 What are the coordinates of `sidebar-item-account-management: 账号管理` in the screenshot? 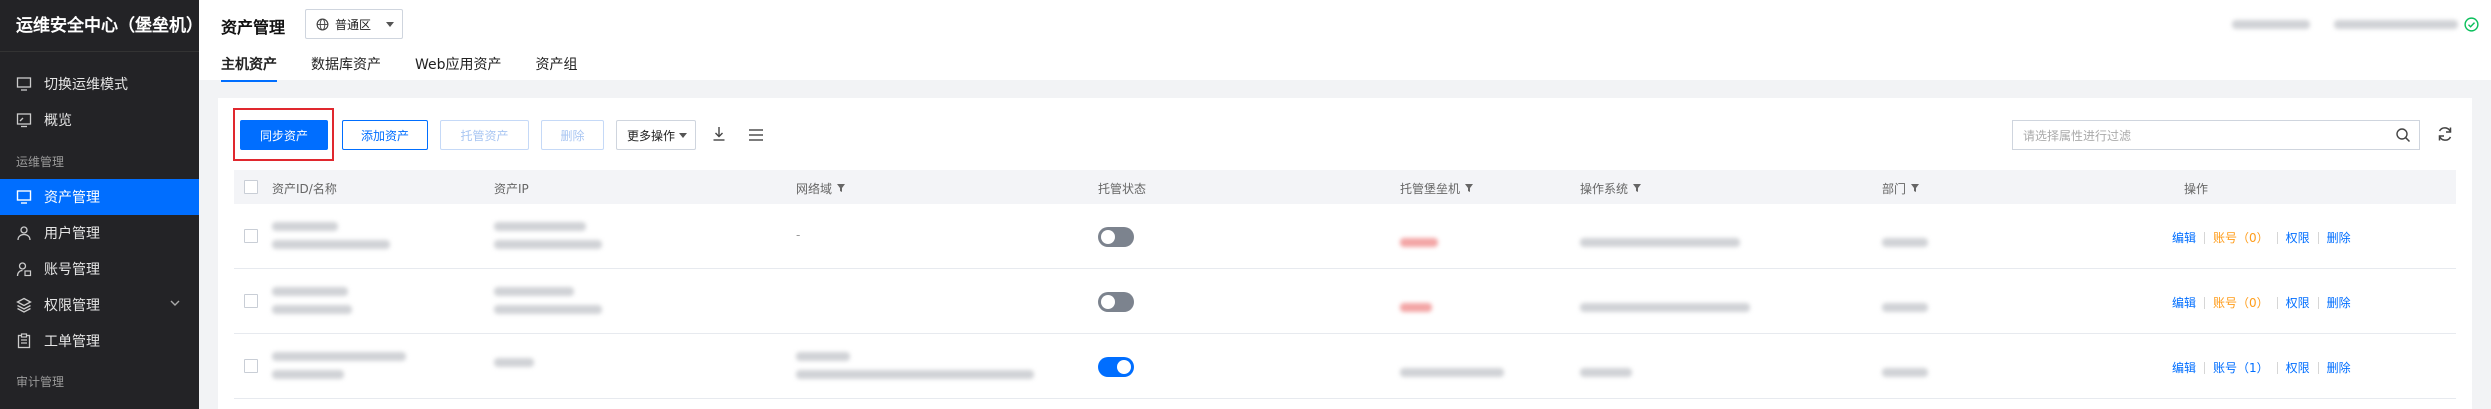 It's located at (99, 269).